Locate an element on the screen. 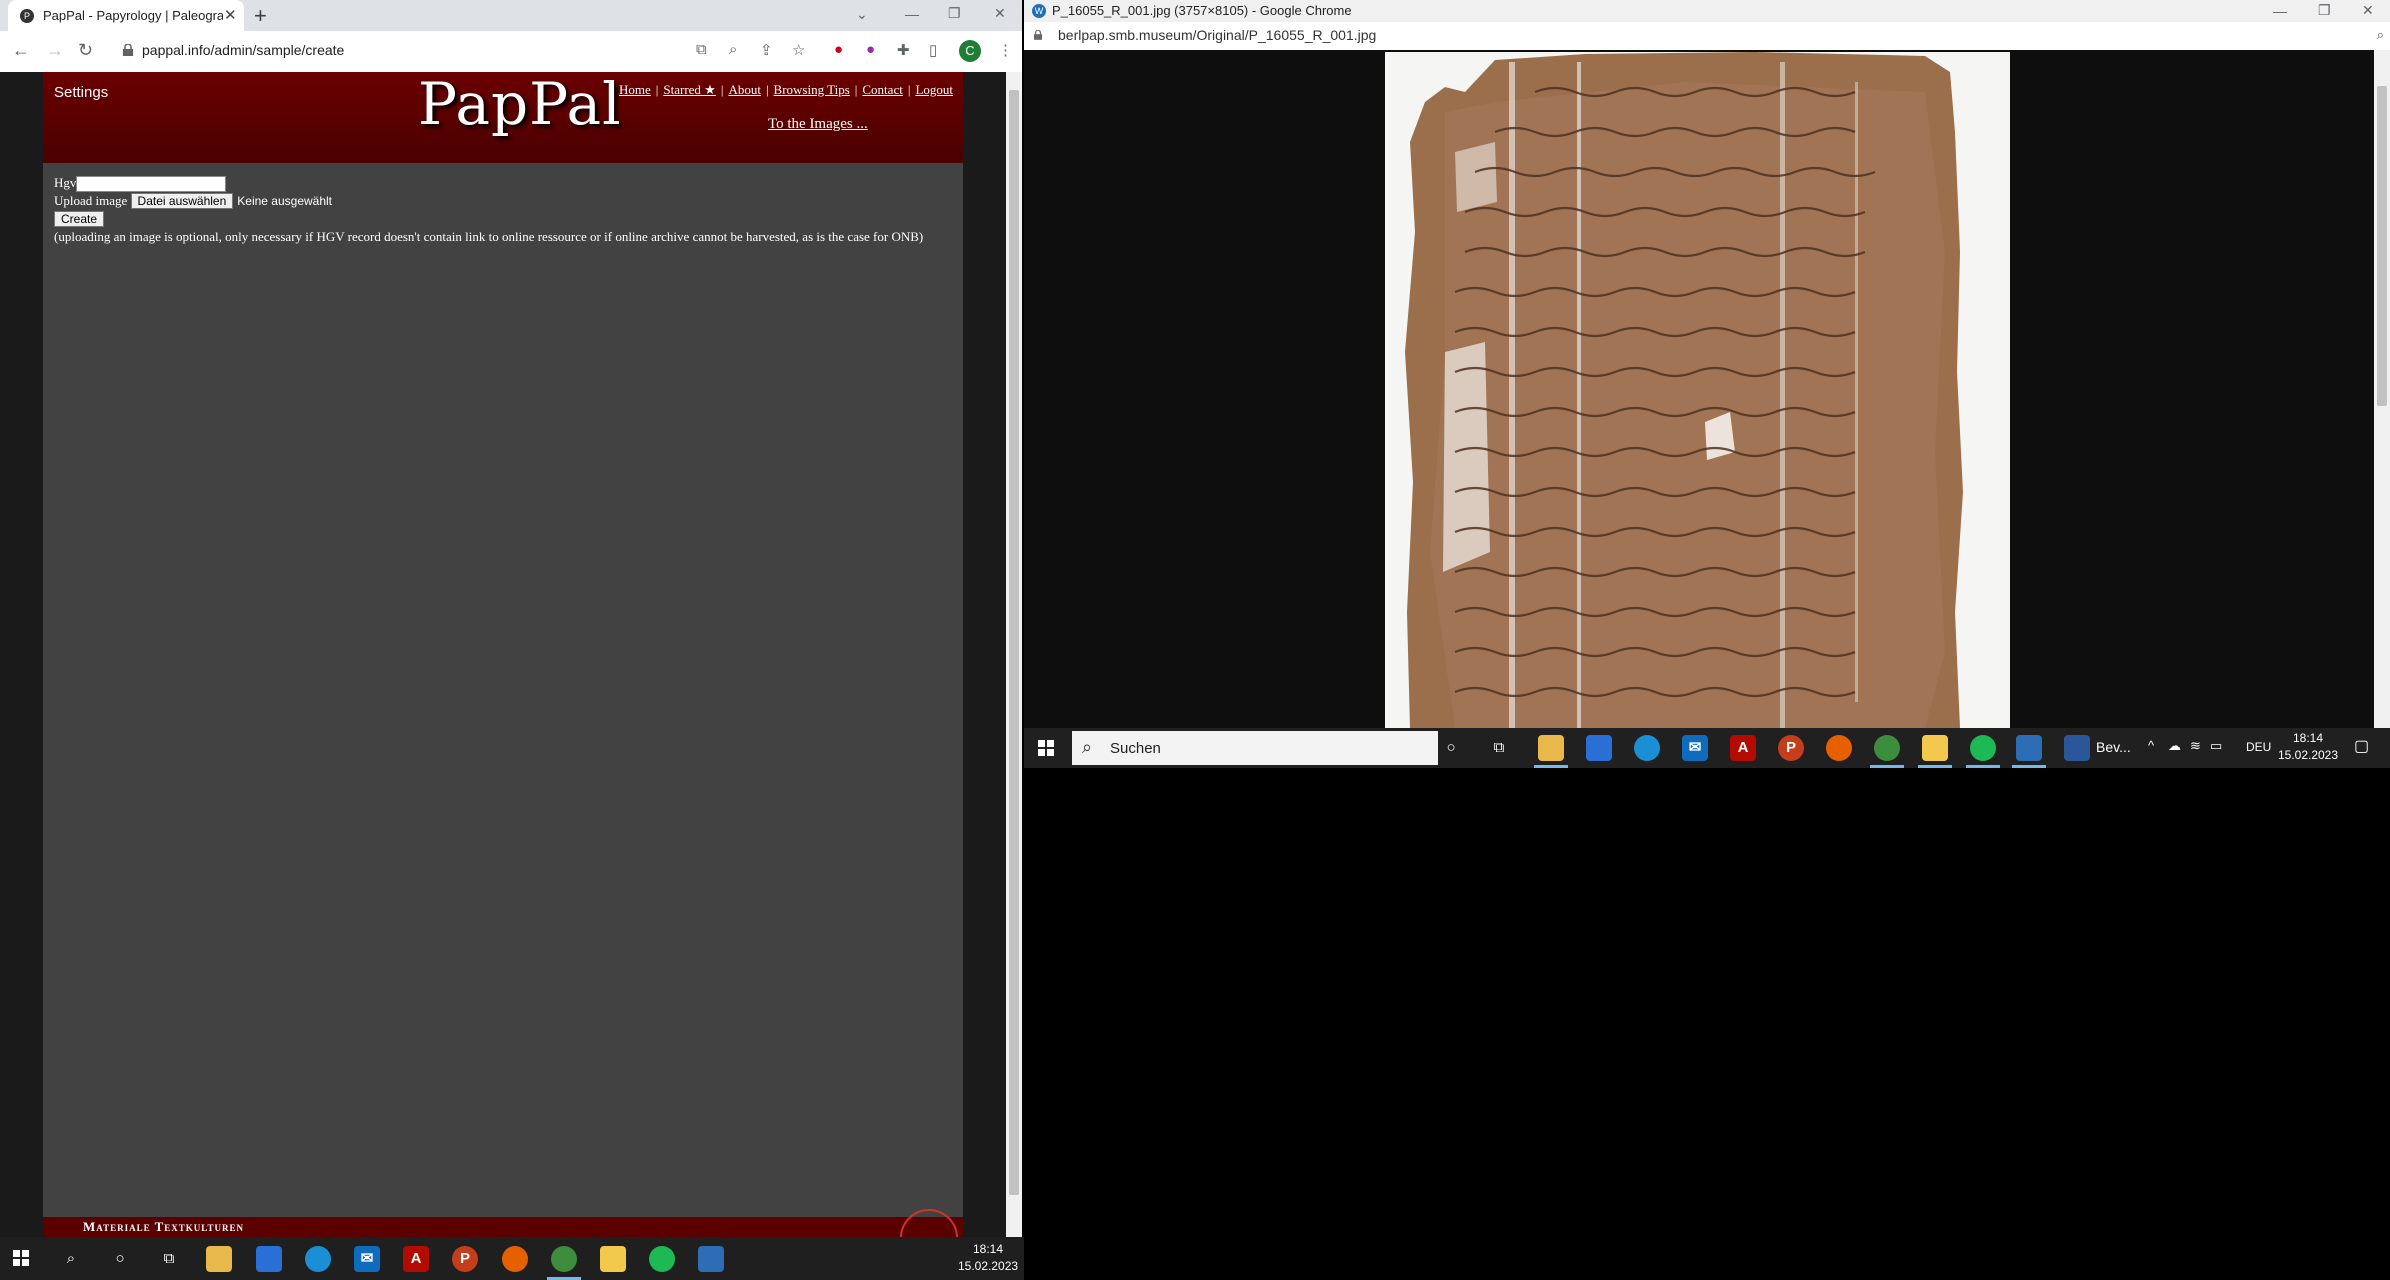 The height and width of the screenshot is (1280, 2390). nav-home: Home is located at coordinates (635, 89).